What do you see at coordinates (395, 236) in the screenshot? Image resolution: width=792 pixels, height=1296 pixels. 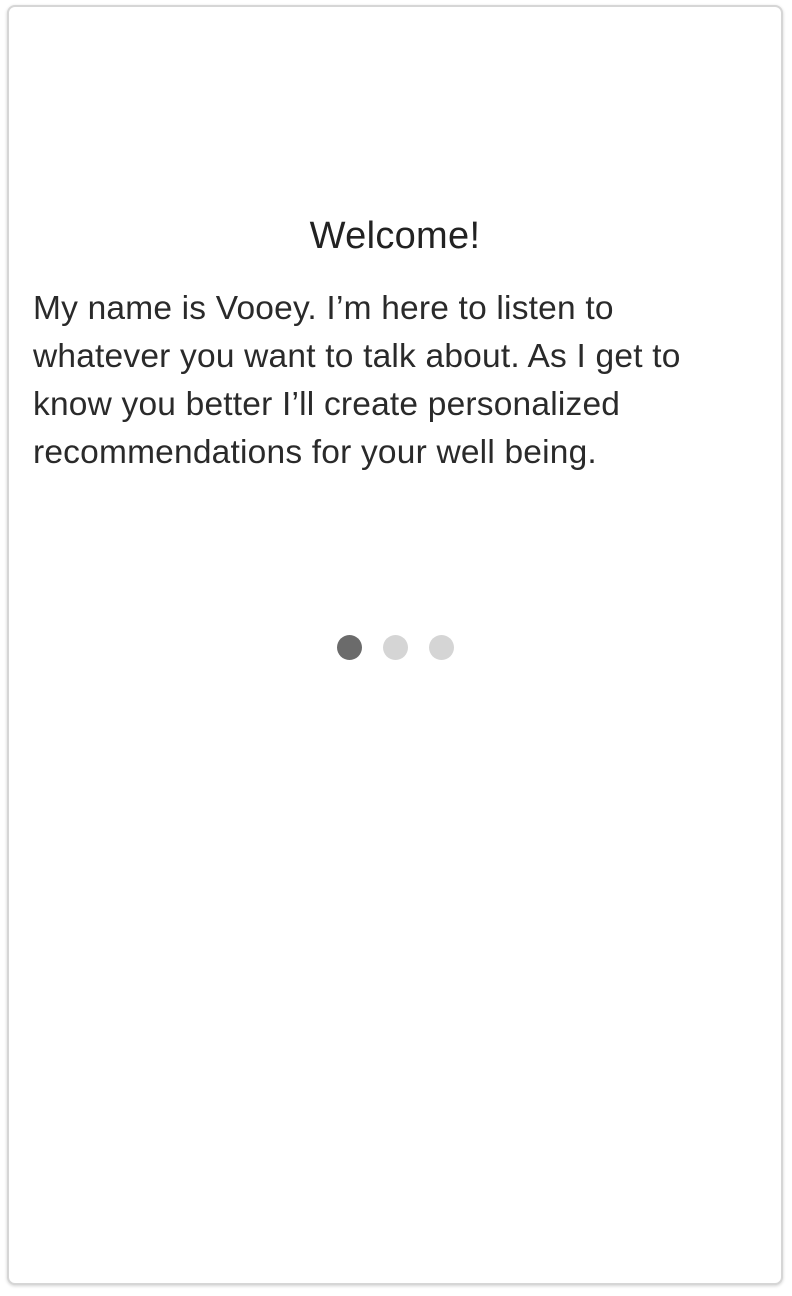 I see `welcome-title: Welcome!` at bounding box center [395, 236].